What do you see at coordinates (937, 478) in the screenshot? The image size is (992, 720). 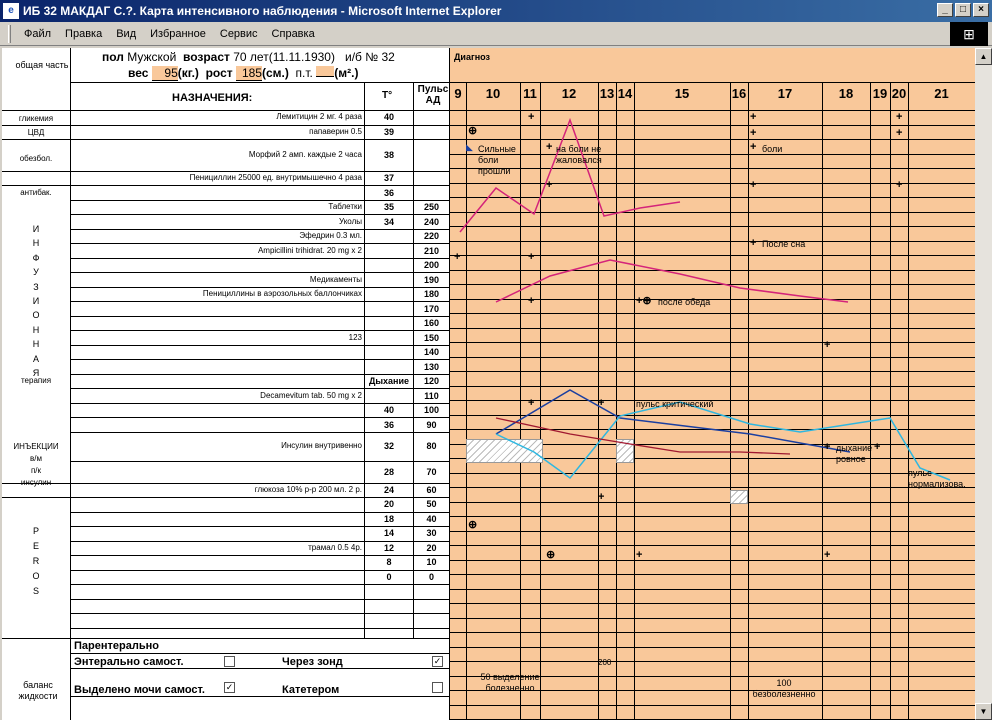 I see `note-pulse-normal: пульс нормализова.` at bounding box center [937, 478].